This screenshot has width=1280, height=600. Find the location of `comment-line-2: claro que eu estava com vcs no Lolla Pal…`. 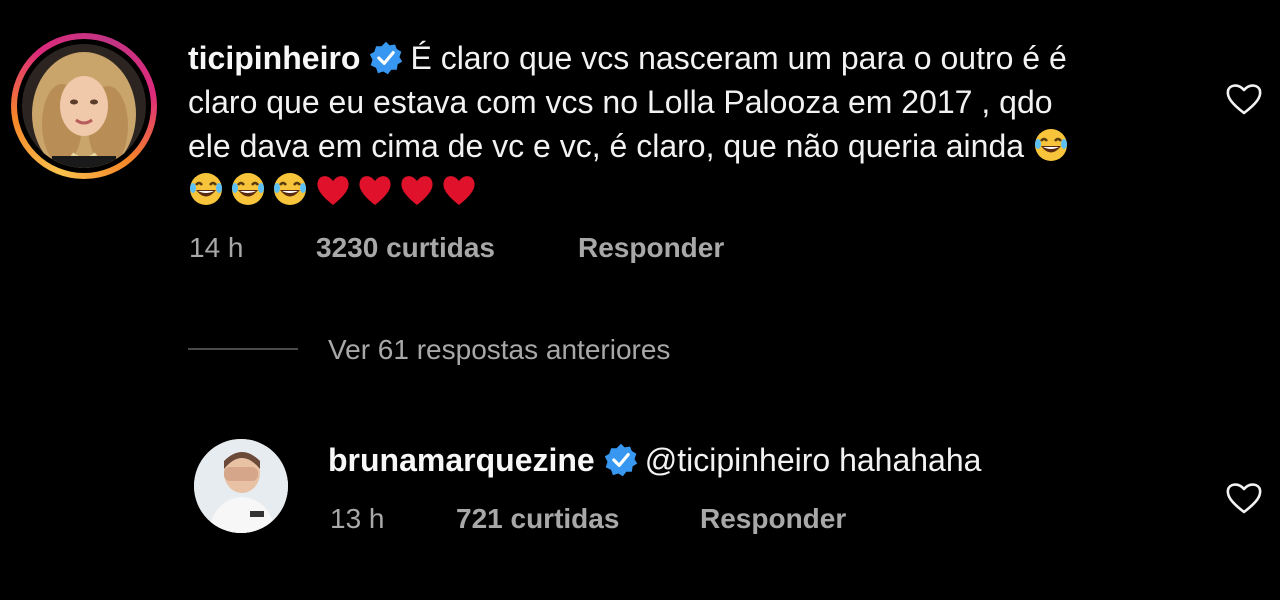

comment-line-2: claro que eu estava com vcs no Lolla Pal… is located at coordinates (620, 102).